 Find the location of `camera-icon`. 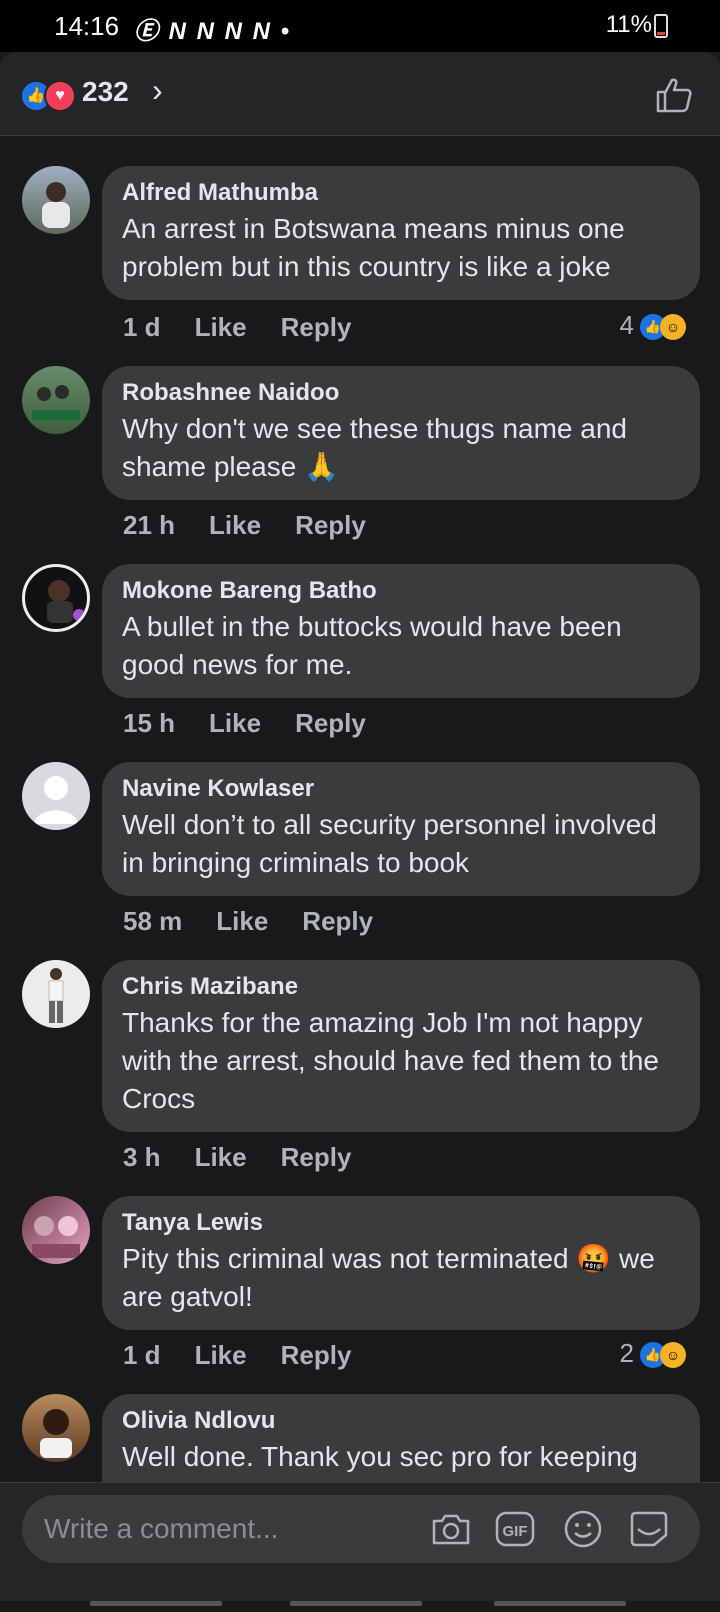

camera-icon is located at coordinates (451, 1529).